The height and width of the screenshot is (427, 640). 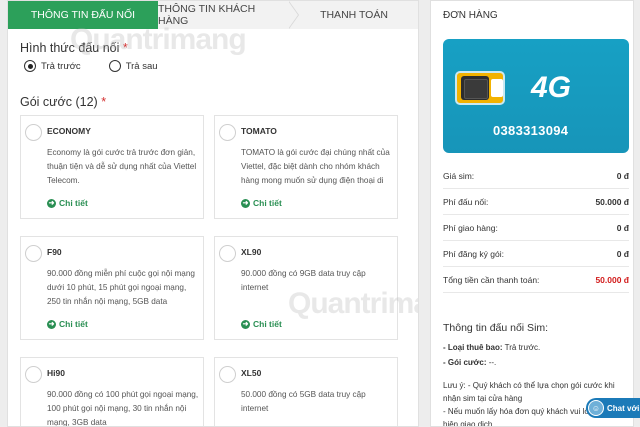 What do you see at coordinates (353, 15) in the screenshot?
I see `step-payment: THANH TOÁN` at bounding box center [353, 15].